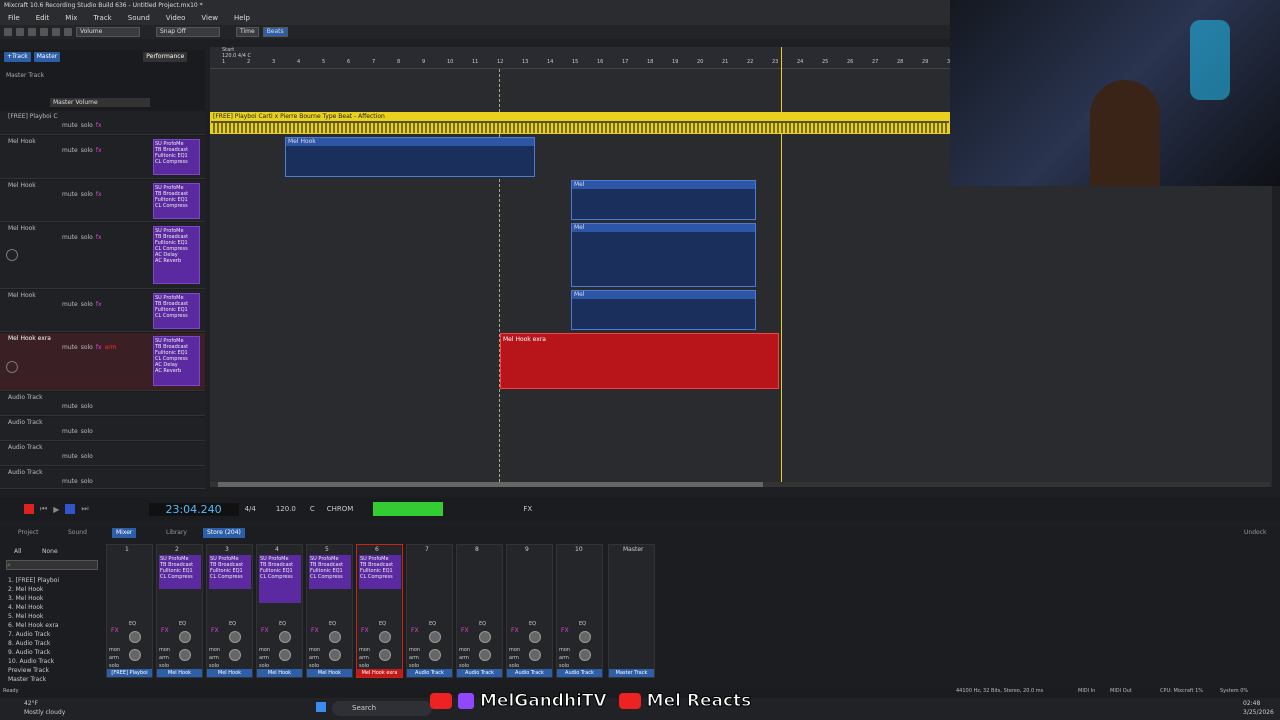  I want to click on tab-sound: Sound, so click(77, 533).